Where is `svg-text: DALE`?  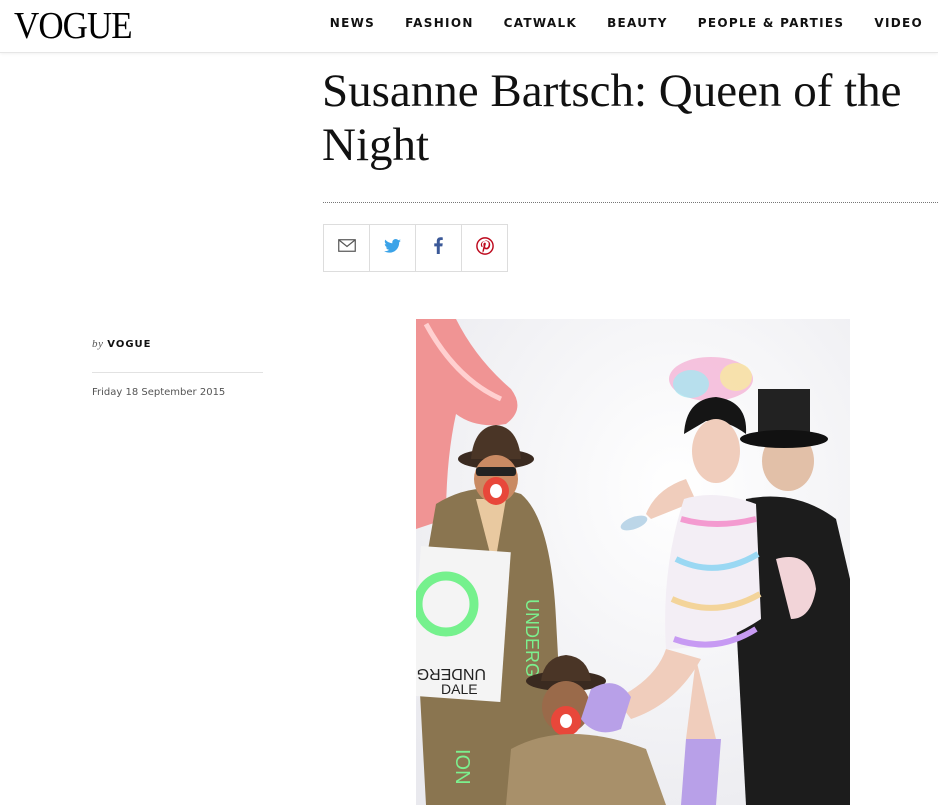
svg-text: DALE is located at coordinates (459, 689).